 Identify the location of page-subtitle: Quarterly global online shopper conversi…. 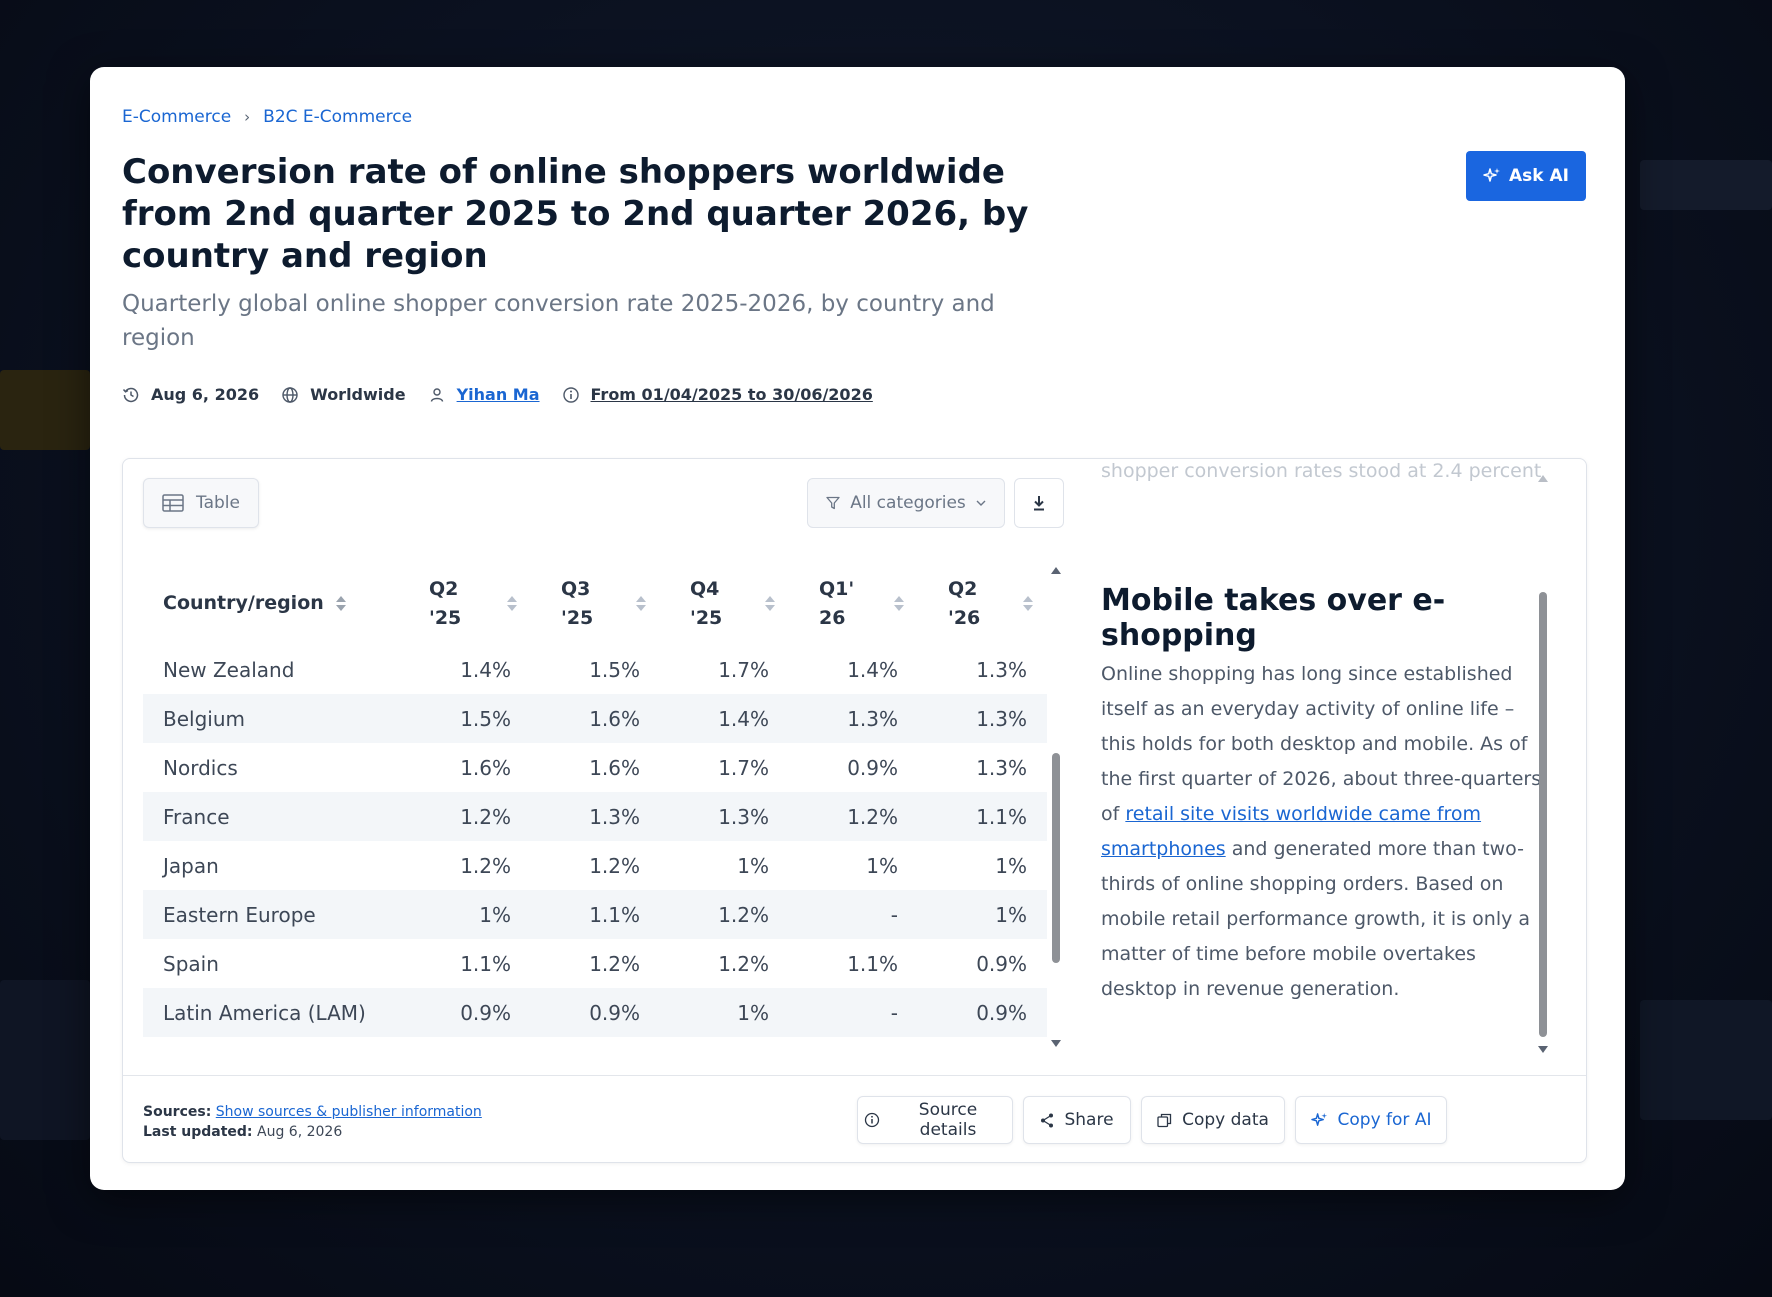
(558, 321).